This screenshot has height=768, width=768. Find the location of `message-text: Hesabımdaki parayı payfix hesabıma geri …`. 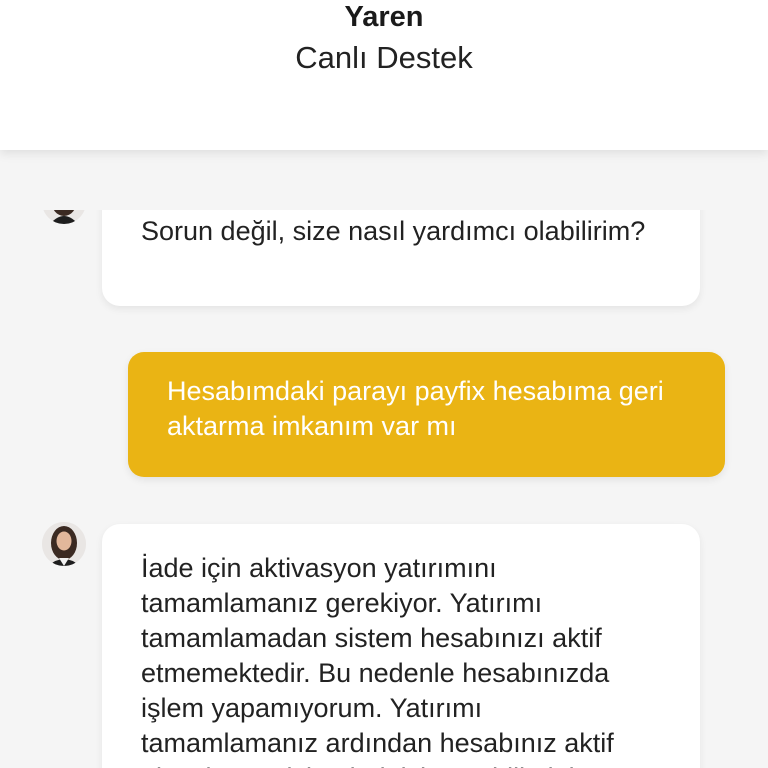

message-text: Hesabımdaki parayı payfix hesabıma geri … is located at coordinates (415, 408).